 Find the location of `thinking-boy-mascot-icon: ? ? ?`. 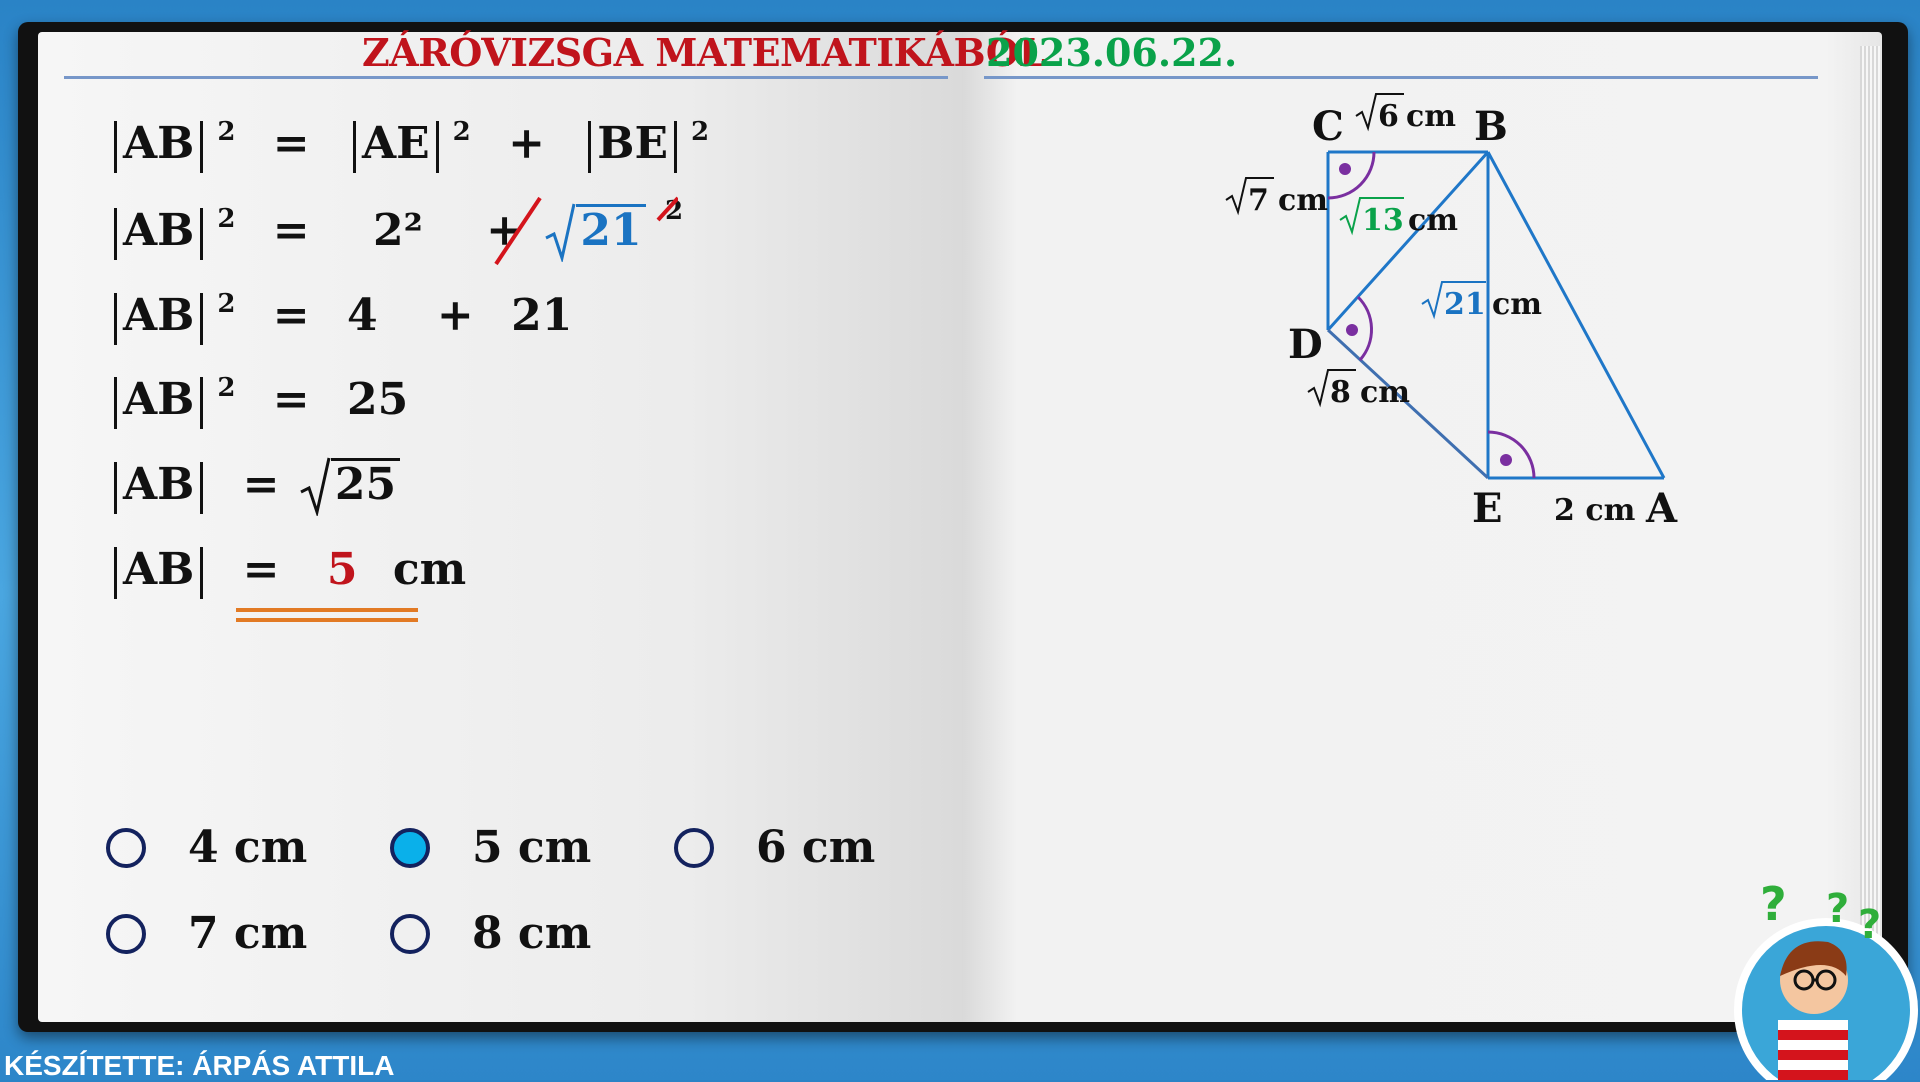

thinking-boy-mascot-icon: ? ? ? is located at coordinates (1826, 980).